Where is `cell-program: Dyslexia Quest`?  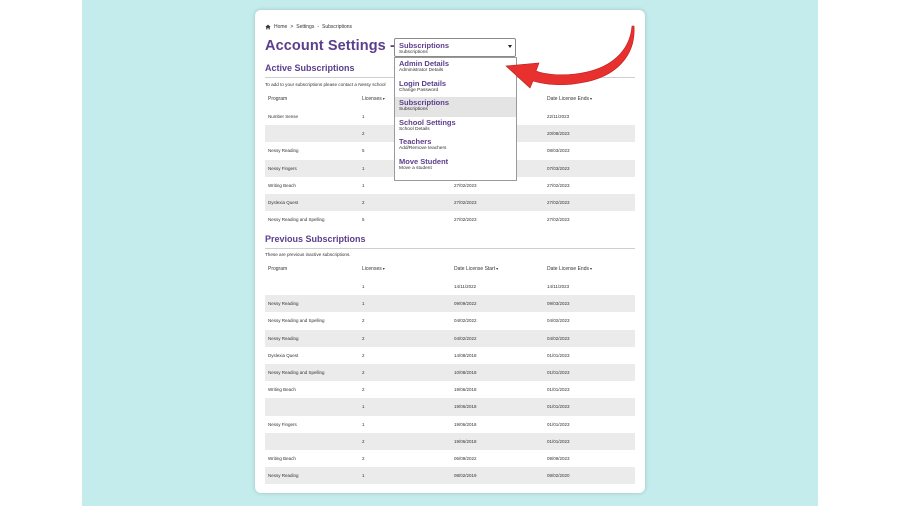
cell-program: Dyslexia Quest is located at coordinates (283, 202).